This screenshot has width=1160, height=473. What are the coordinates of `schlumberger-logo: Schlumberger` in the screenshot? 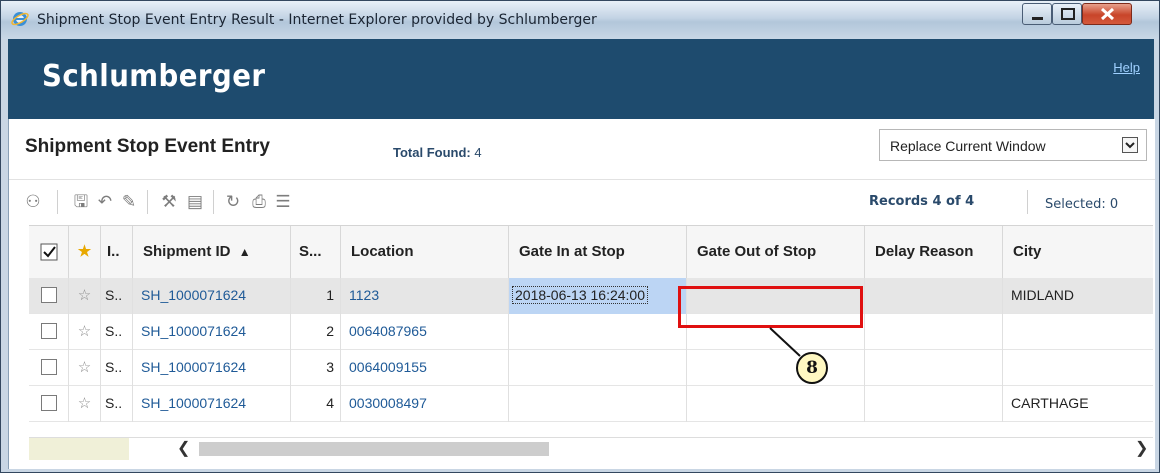 It's located at (154, 76).